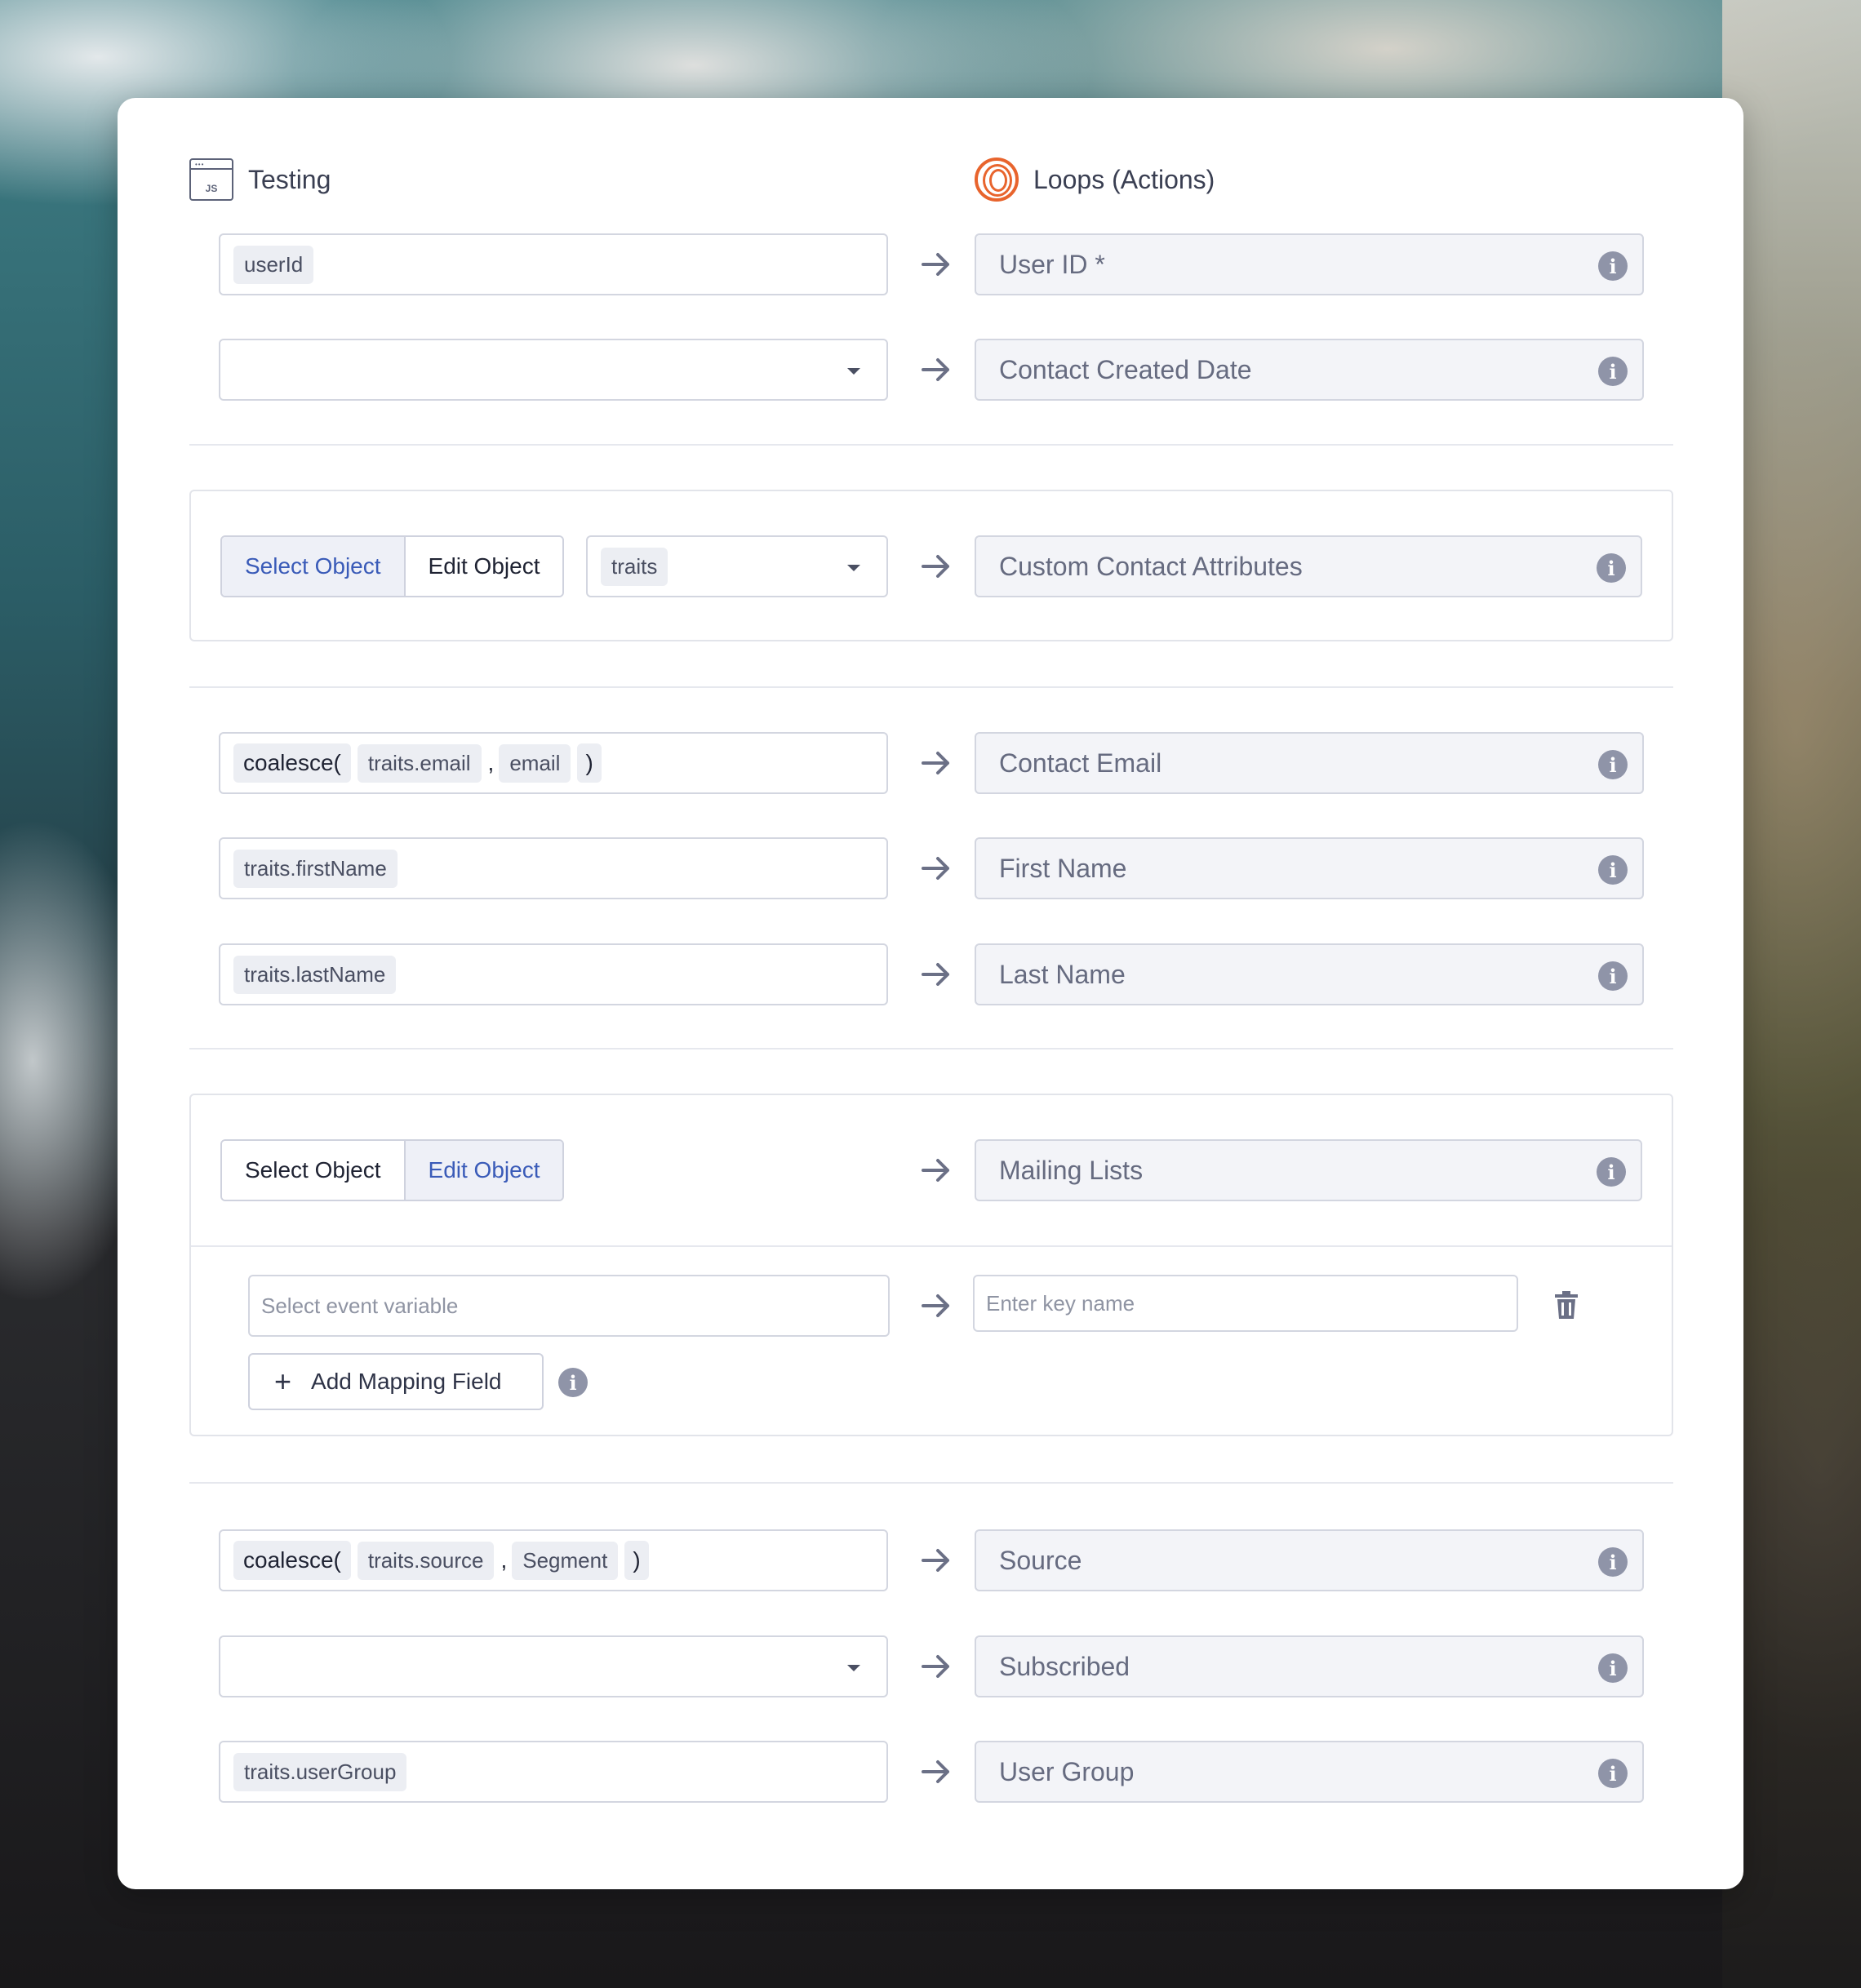 The image size is (1861, 1988). Describe the element at coordinates (273, 264) in the screenshot. I see `variable-pill: userId` at that location.